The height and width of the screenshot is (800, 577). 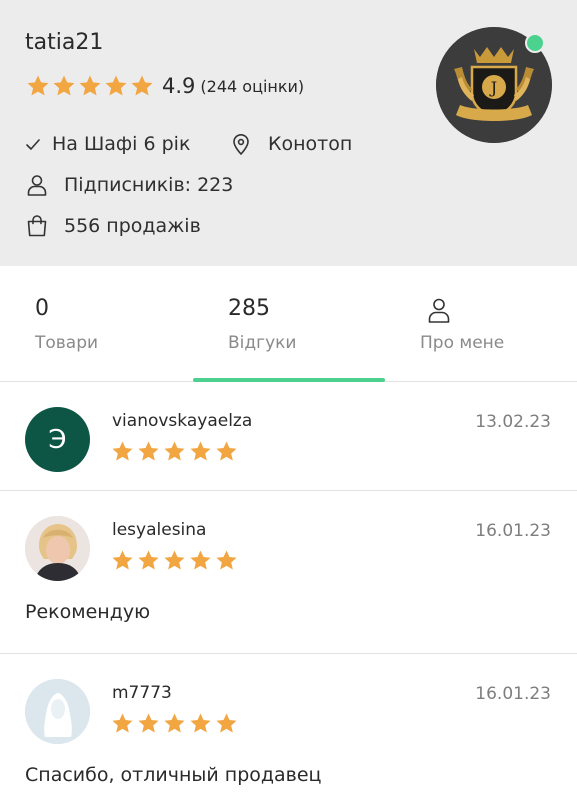 What do you see at coordinates (310, 144) in the screenshot?
I see `city-text: Конотоп` at bounding box center [310, 144].